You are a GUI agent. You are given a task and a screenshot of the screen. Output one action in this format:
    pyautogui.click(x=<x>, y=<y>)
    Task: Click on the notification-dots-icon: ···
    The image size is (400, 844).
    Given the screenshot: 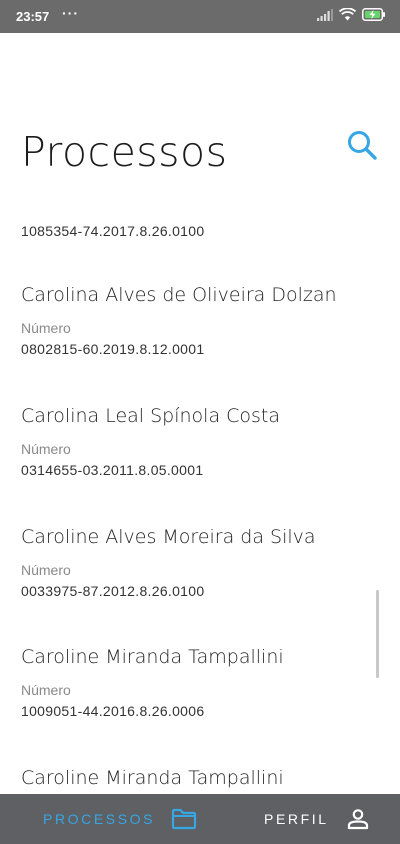 What is the action you would take?
    pyautogui.click(x=70, y=13)
    